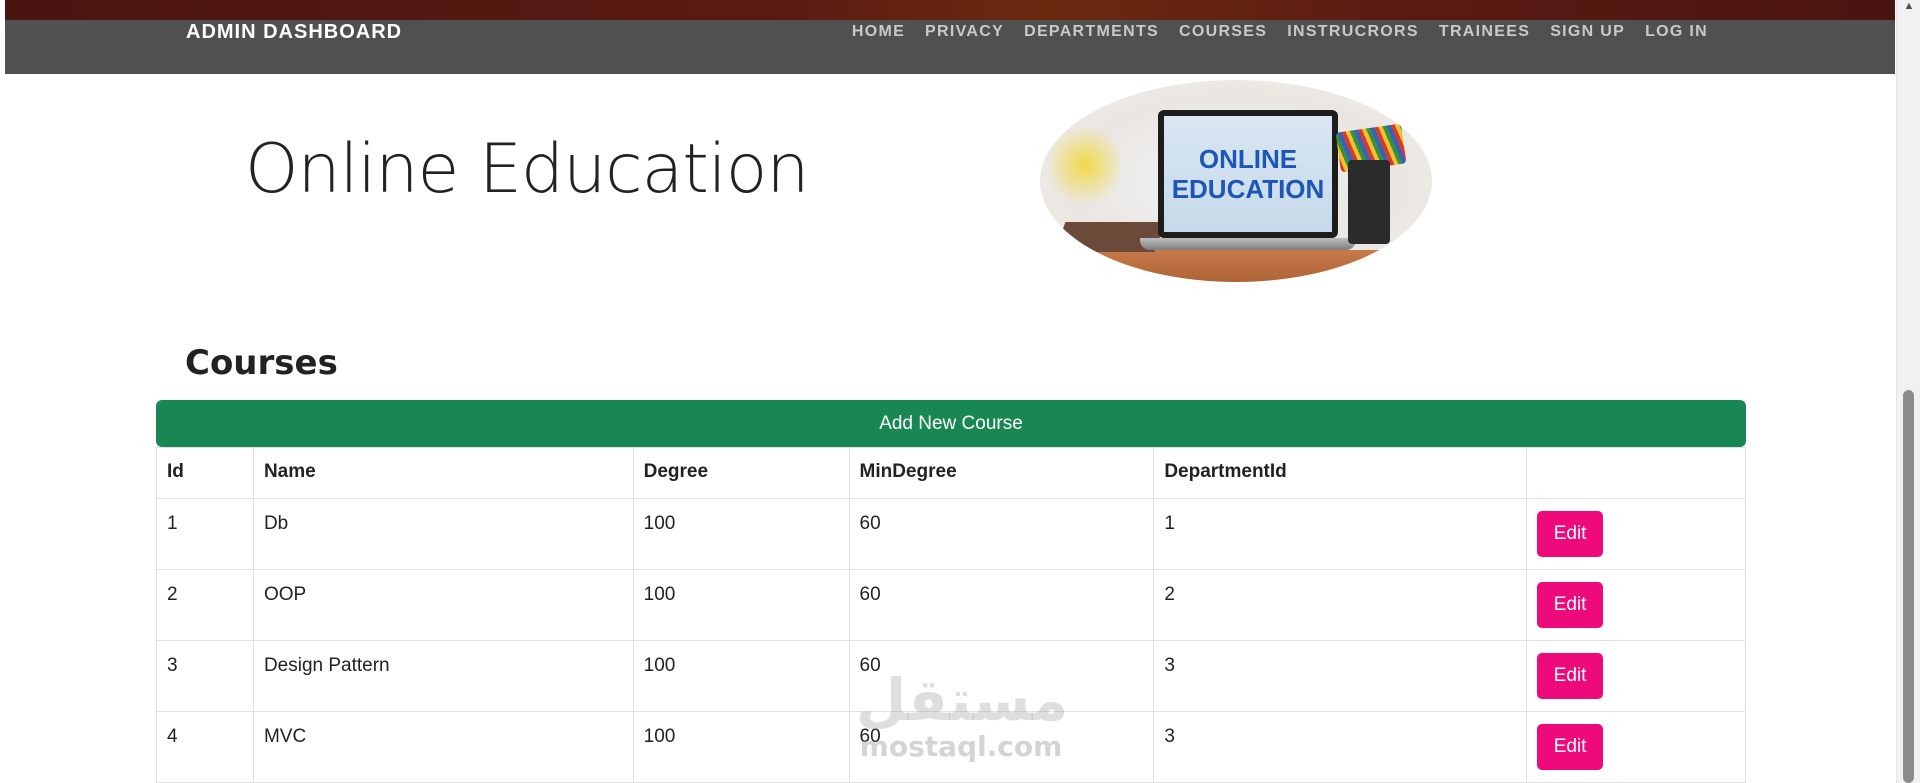  I want to click on nav-courses: COURSES, so click(1223, 32).